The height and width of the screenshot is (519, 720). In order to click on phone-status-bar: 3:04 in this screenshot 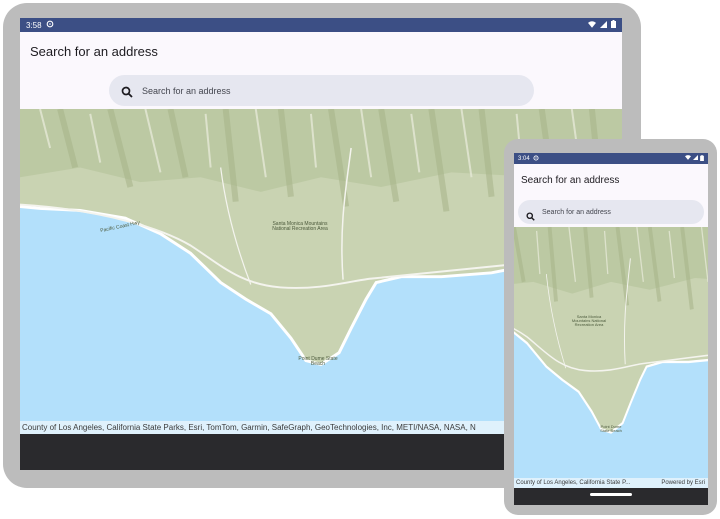, I will do `click(611, 158)`.